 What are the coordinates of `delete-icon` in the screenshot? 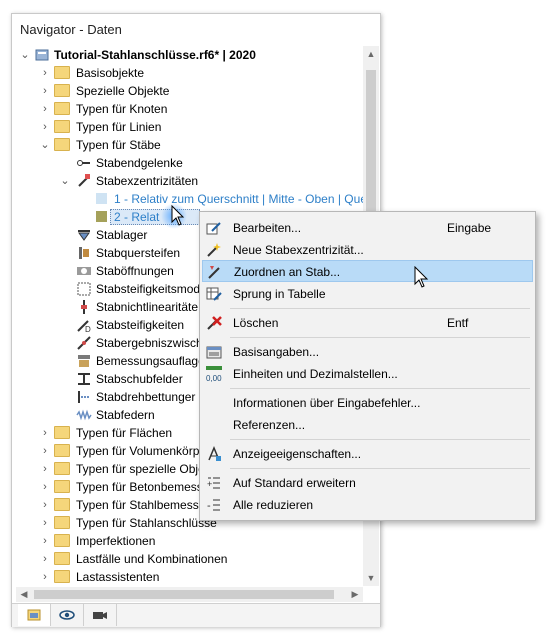 It's located at (214, 323).